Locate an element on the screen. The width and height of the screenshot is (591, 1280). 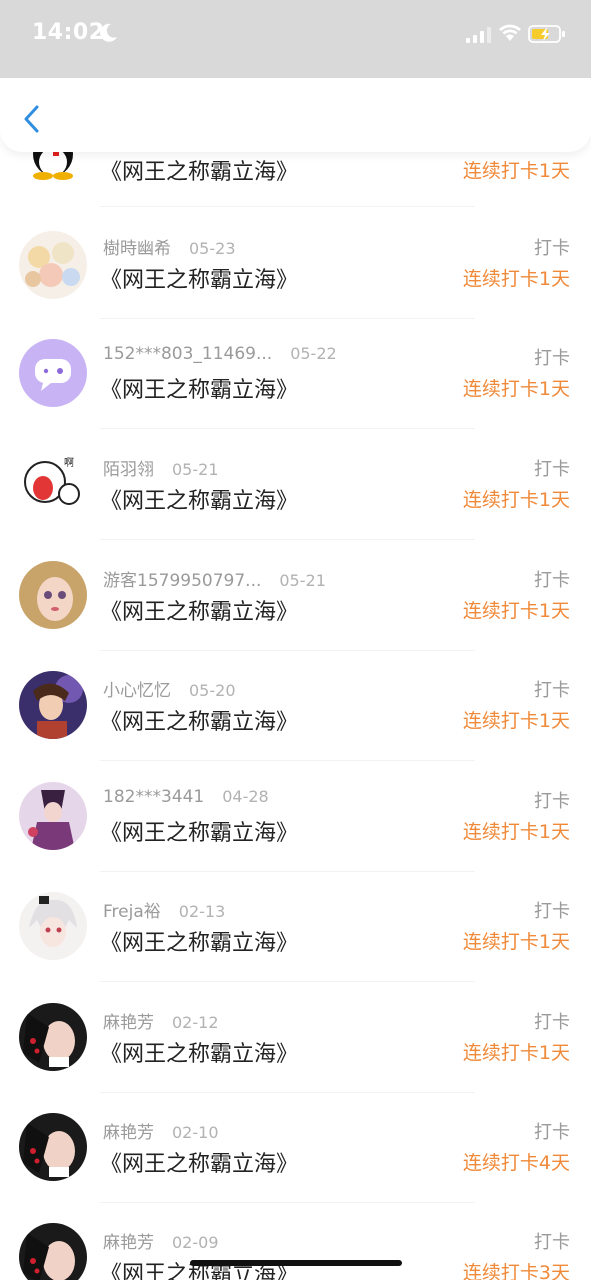
user-name: Freja裕 is located at coordinates (132, 912).